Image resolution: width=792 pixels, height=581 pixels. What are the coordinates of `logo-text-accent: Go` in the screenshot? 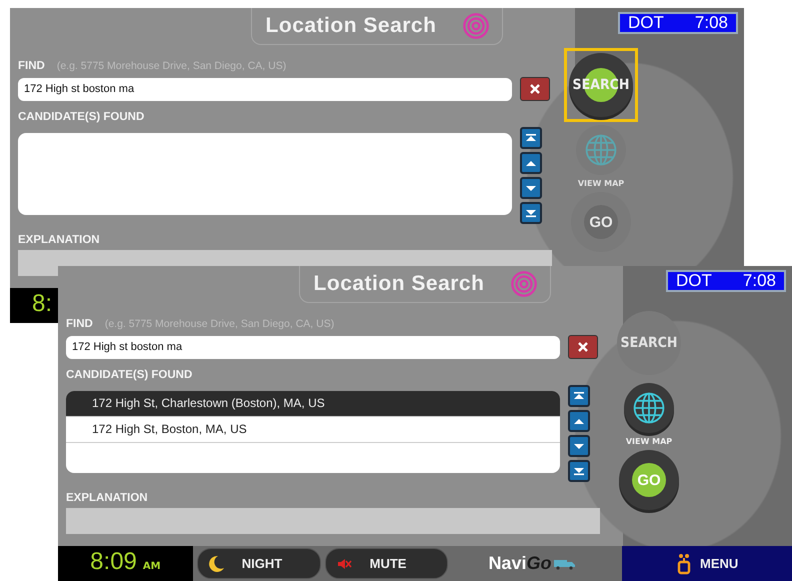 It's located at (539, 563).